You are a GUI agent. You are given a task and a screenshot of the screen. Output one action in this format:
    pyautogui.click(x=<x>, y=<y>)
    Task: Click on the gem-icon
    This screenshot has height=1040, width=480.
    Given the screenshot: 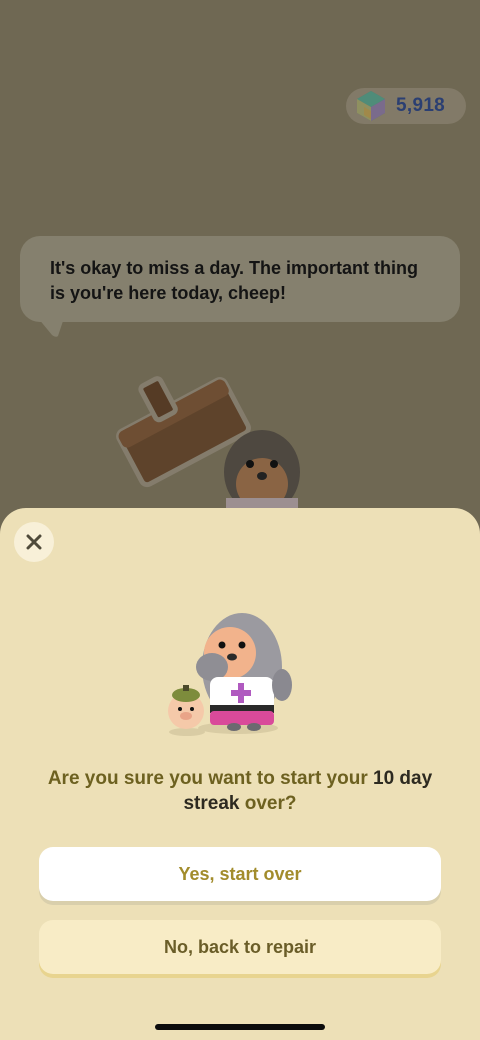 What is the action you would take?
    pyautogui.click(x=371, y=106)
    